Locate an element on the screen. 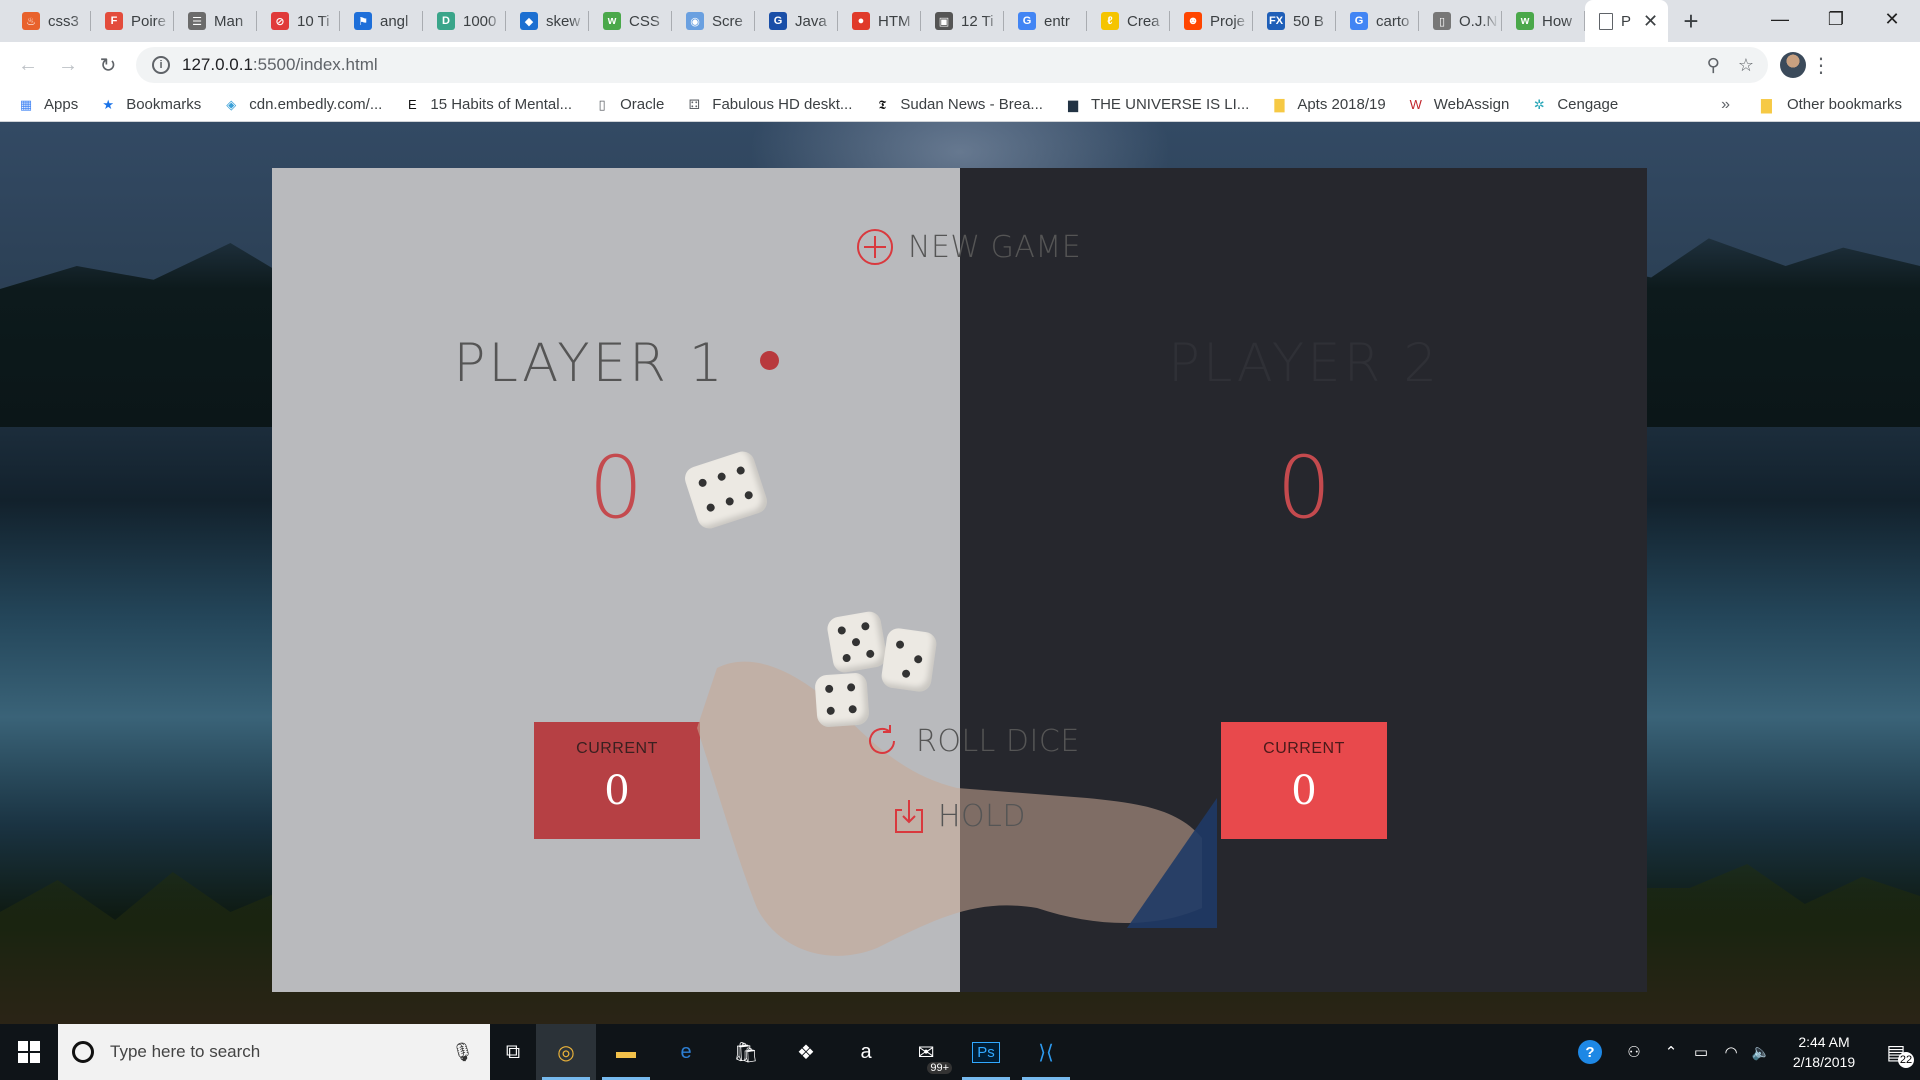  people-icon: ⚇ is located at coordinates (1634, 1052).